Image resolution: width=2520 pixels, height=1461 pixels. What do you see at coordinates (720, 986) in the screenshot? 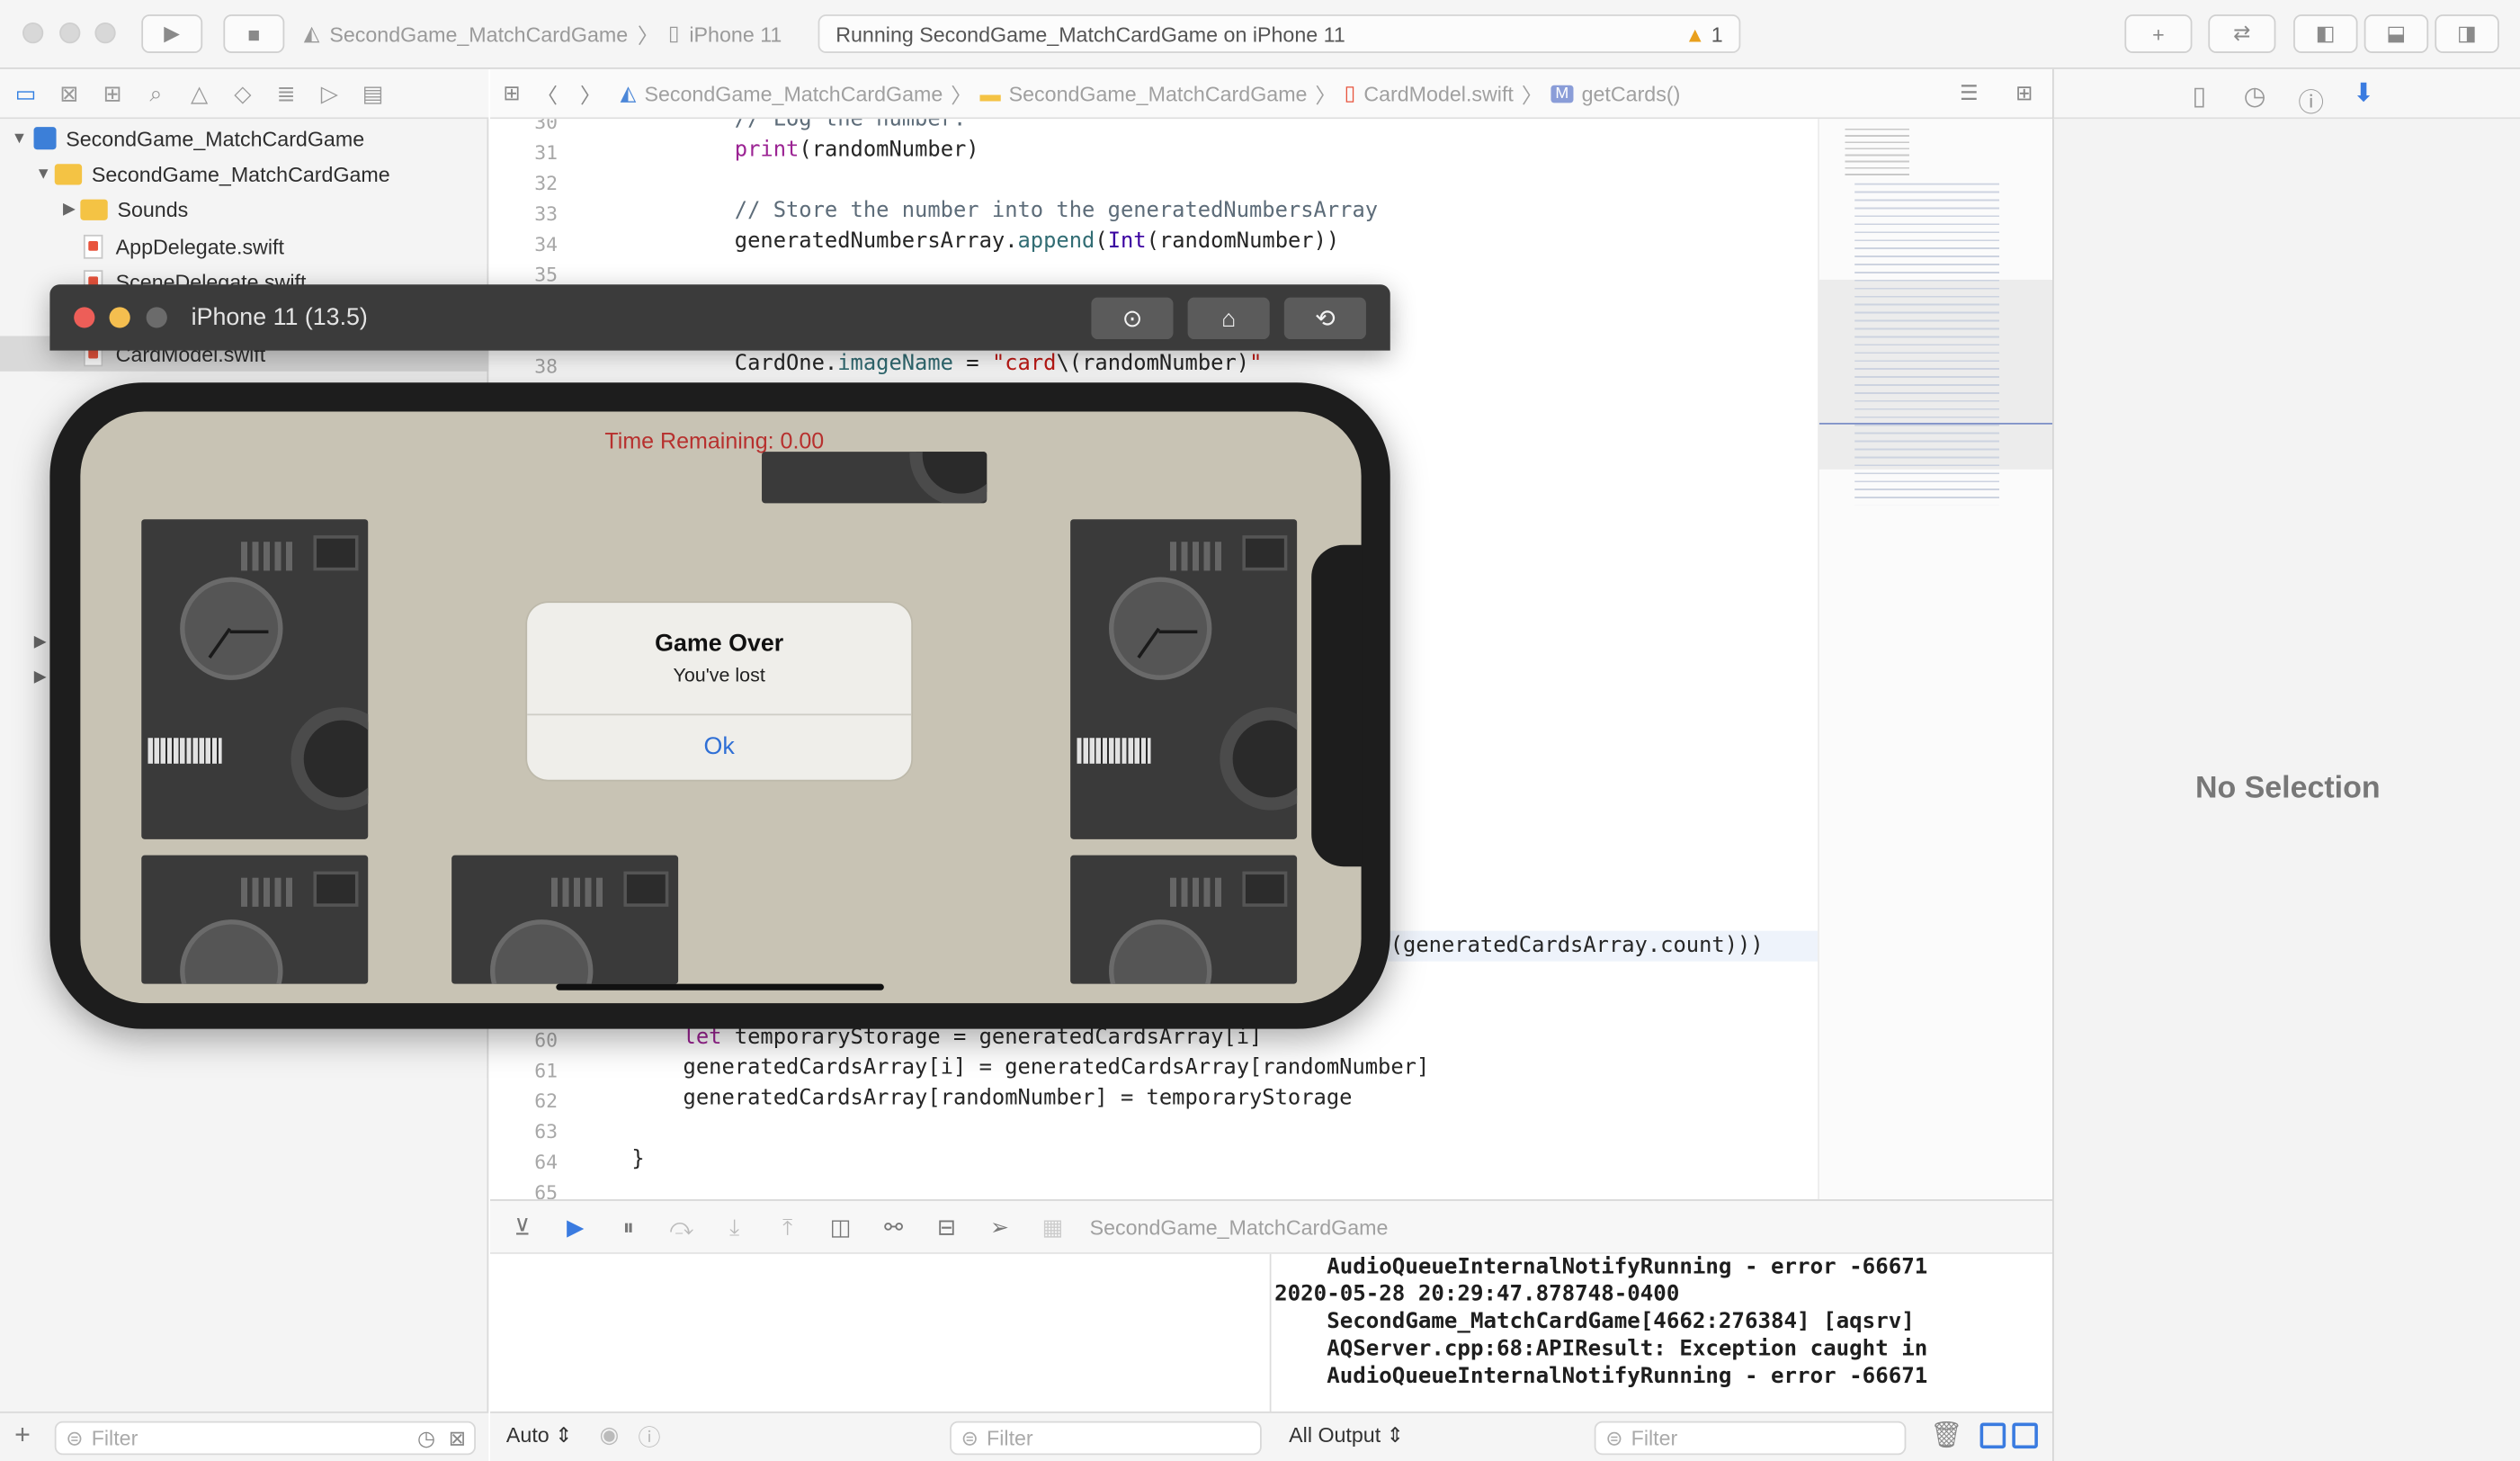
I see `home-indicator` at bounding box center [720, 986].